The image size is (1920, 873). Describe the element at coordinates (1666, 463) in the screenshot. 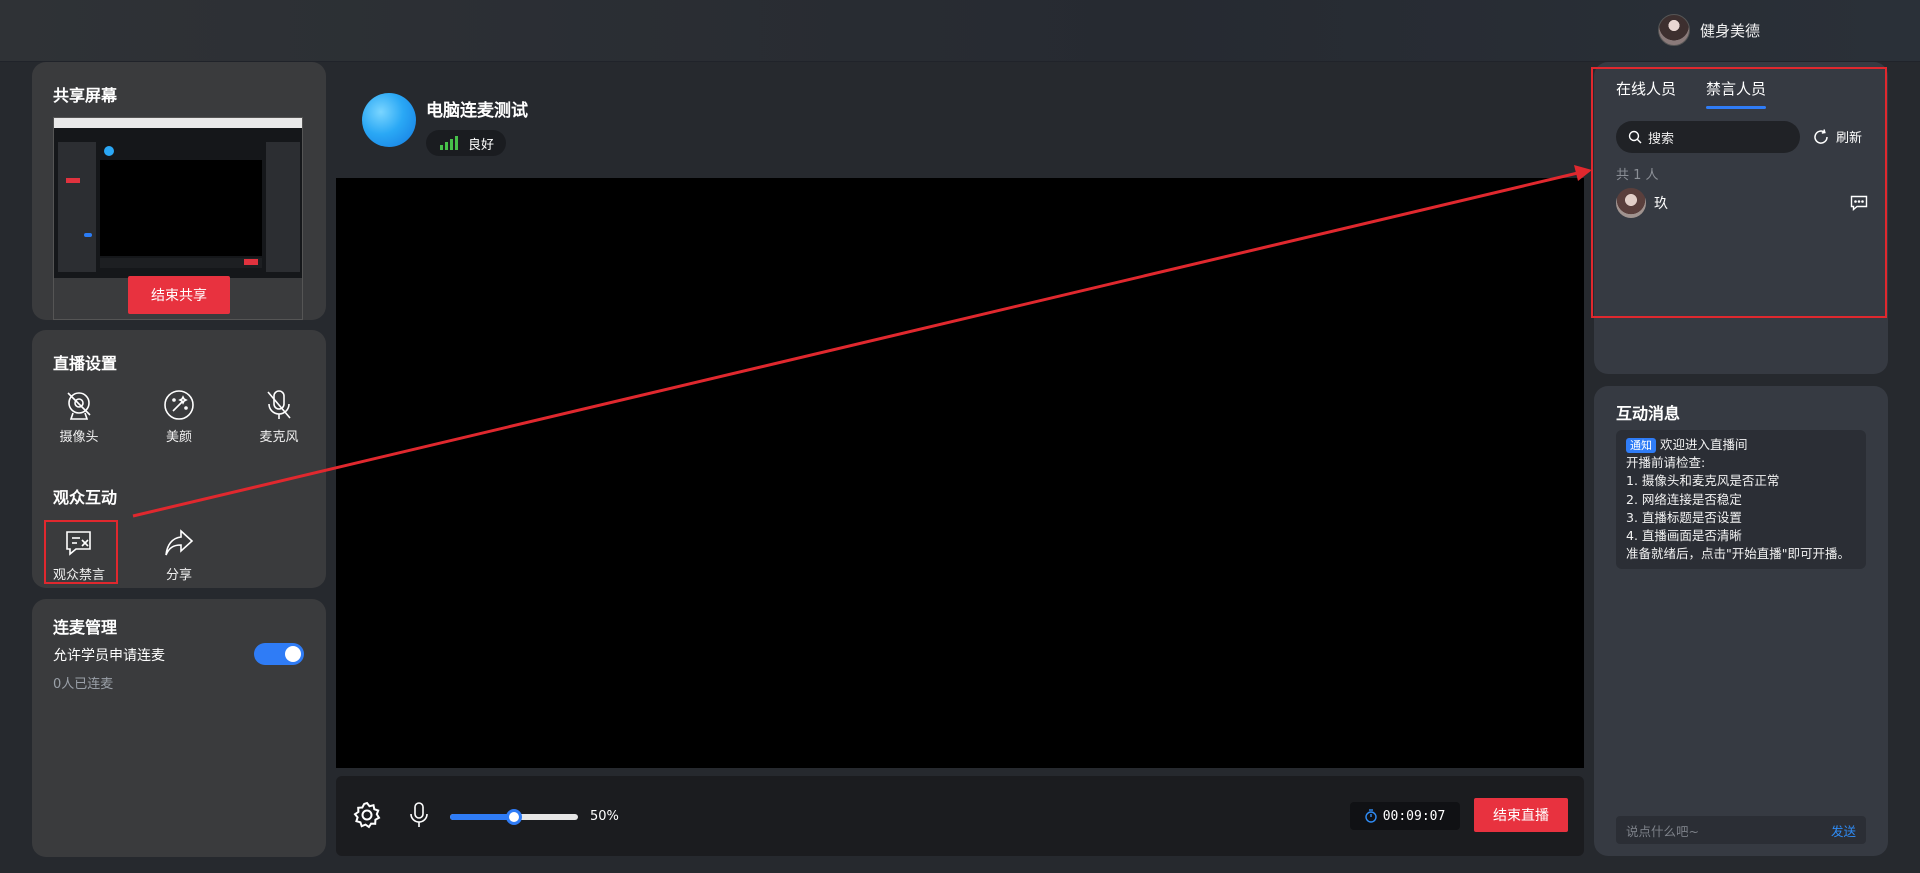

I see `notice-line: 开播前请检查:` at that location.